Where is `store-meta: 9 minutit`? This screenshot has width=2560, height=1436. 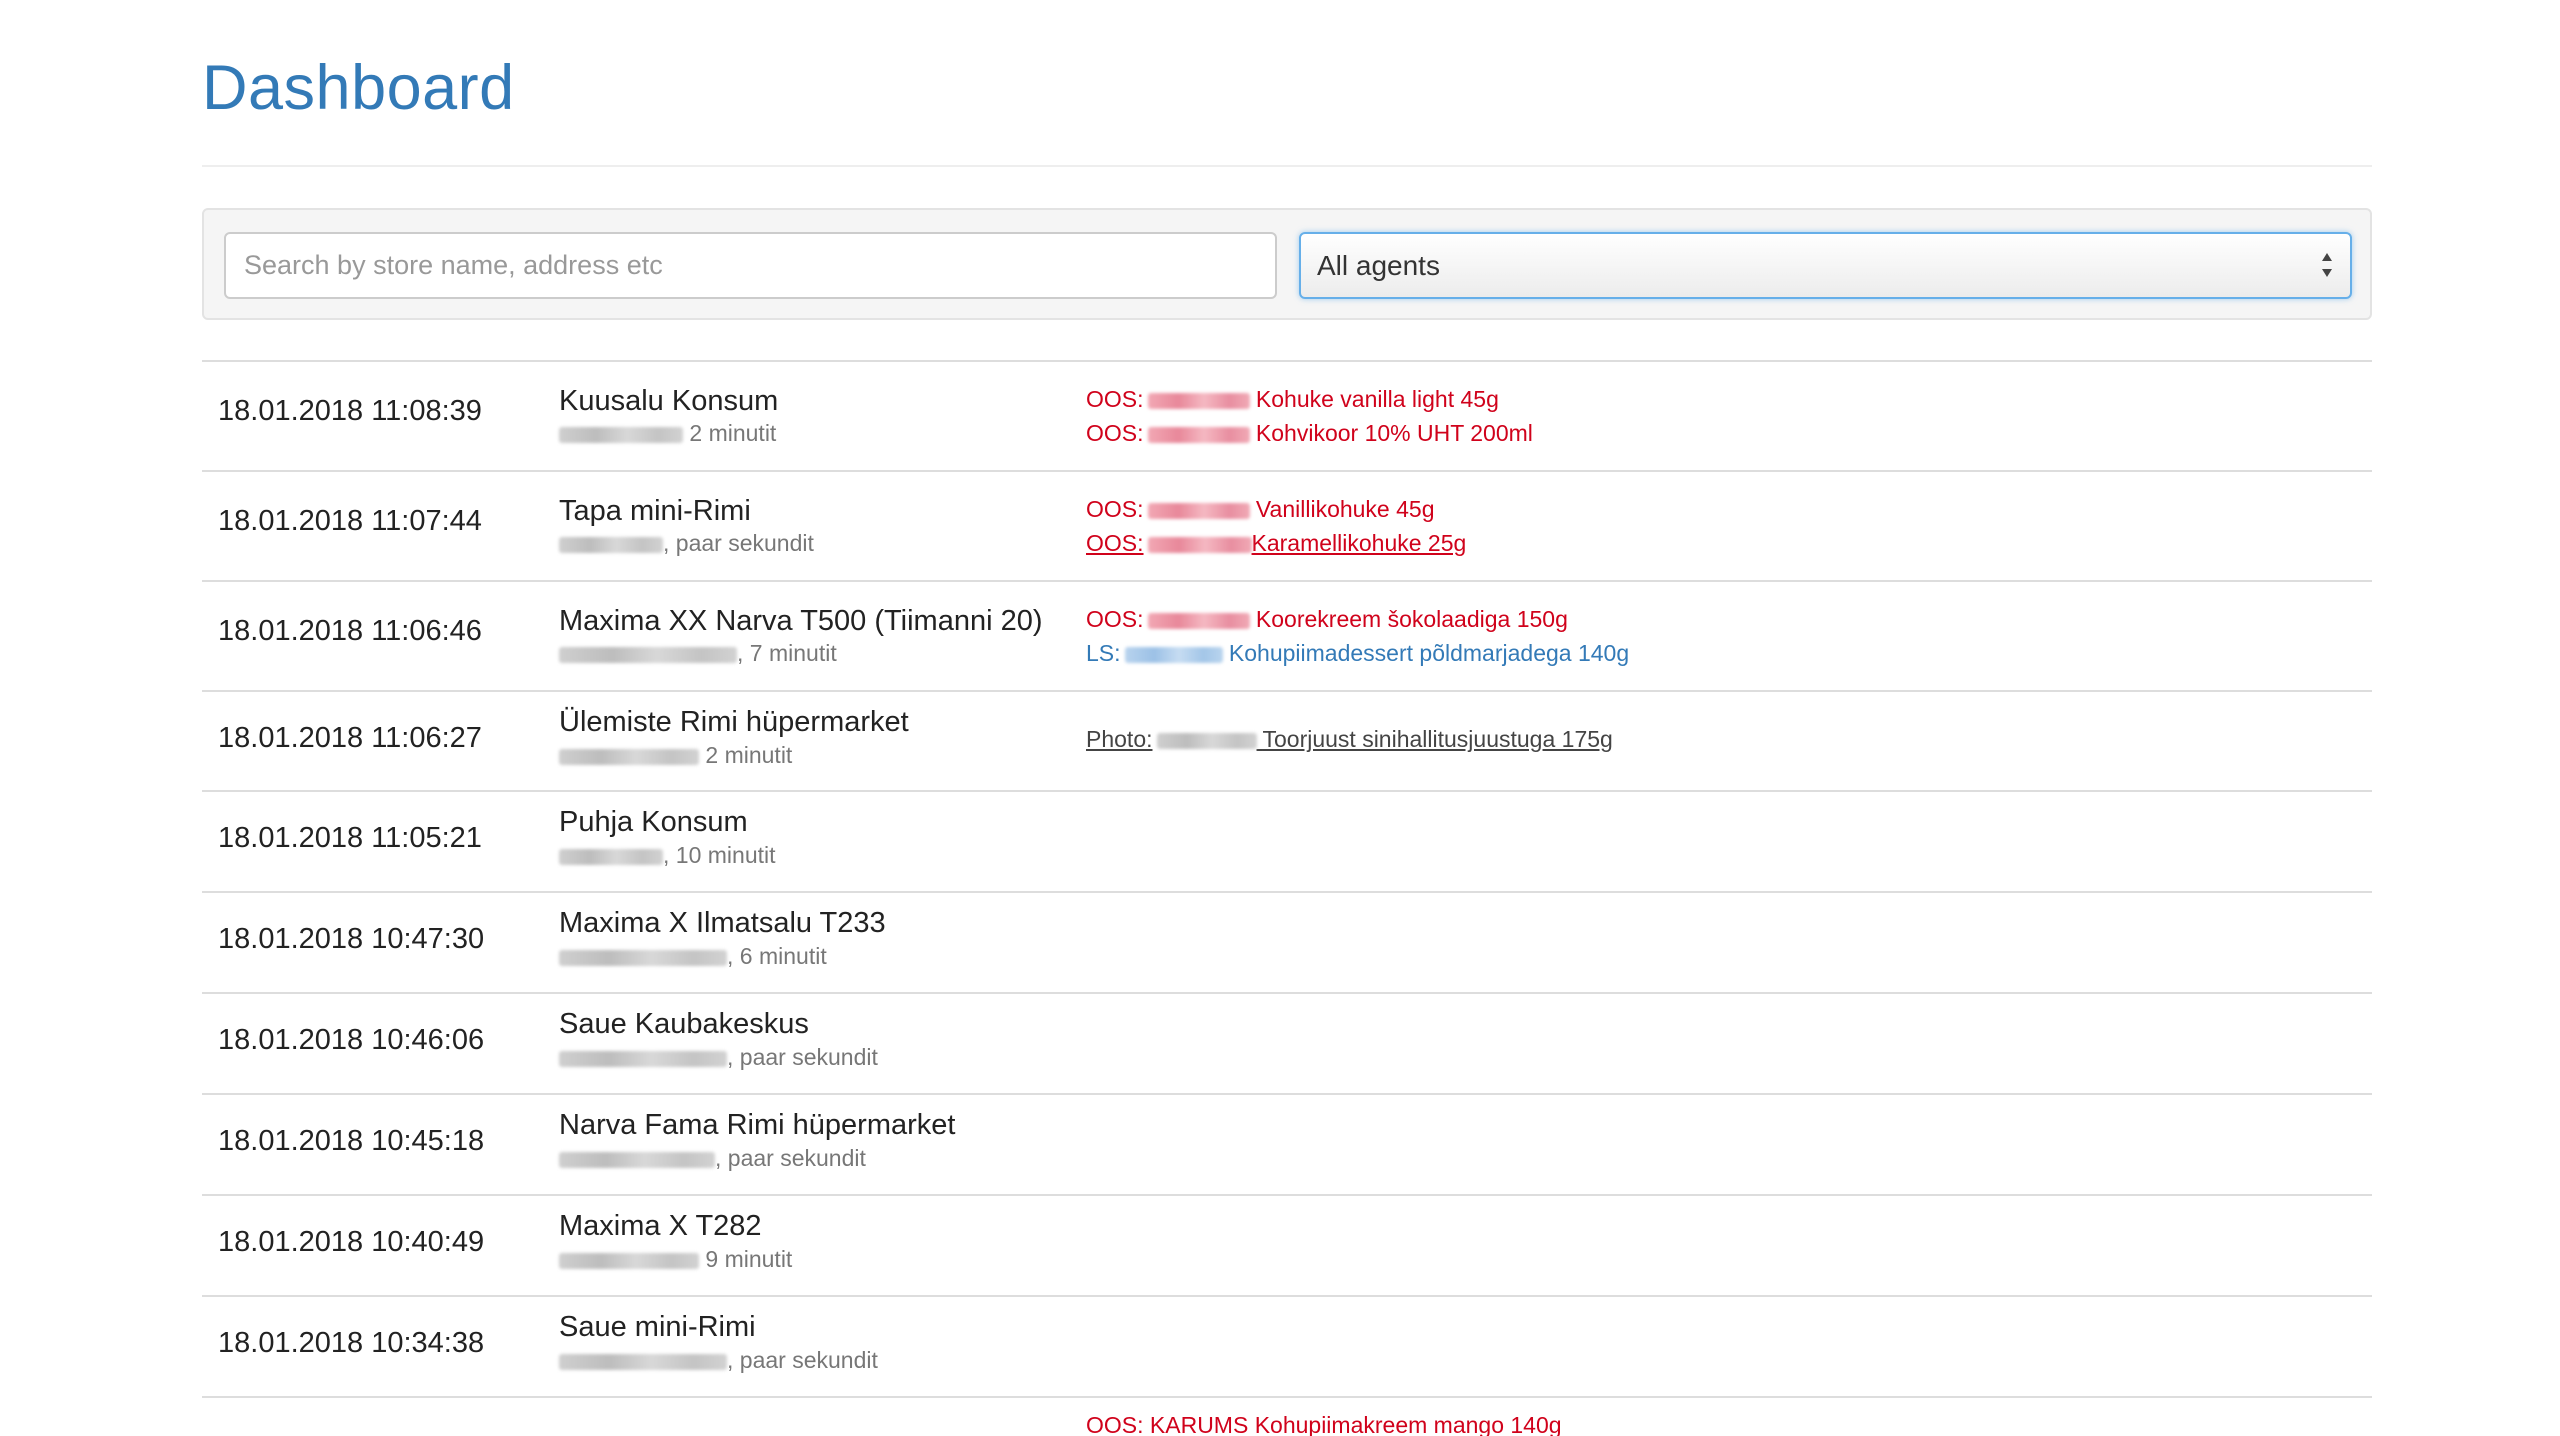
store-meta: 9 minutit is located at coordinates (675, 1259).